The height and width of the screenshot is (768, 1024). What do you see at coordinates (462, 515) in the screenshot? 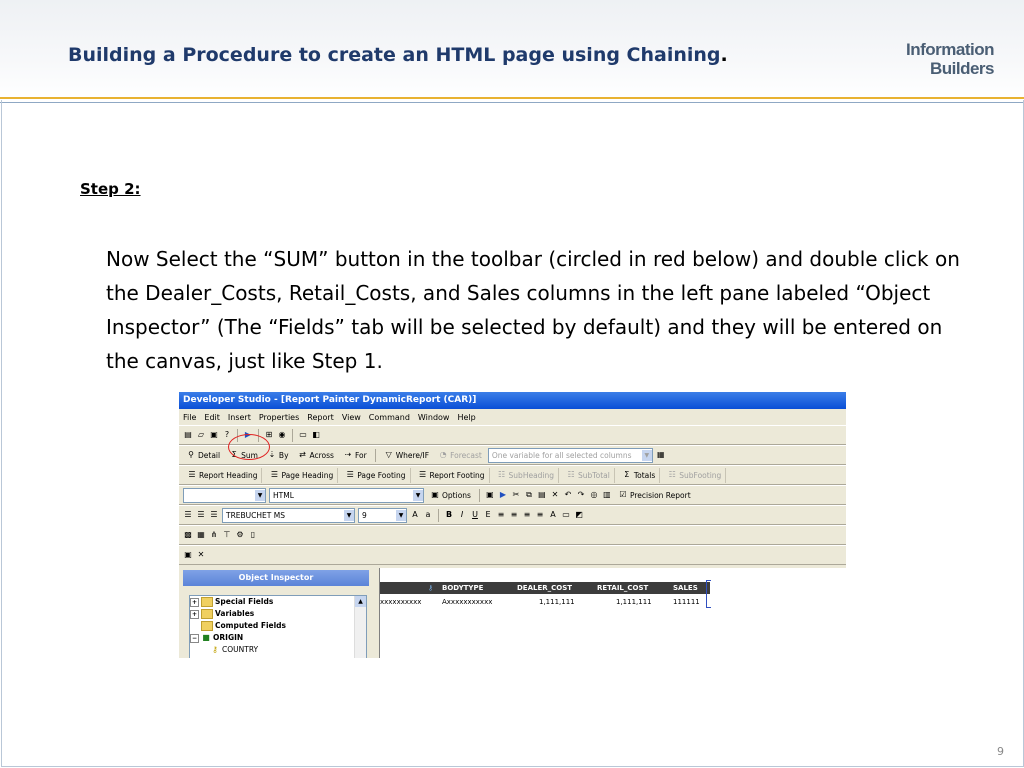
I see `italic-button: I` at bounding box center [462, 515].